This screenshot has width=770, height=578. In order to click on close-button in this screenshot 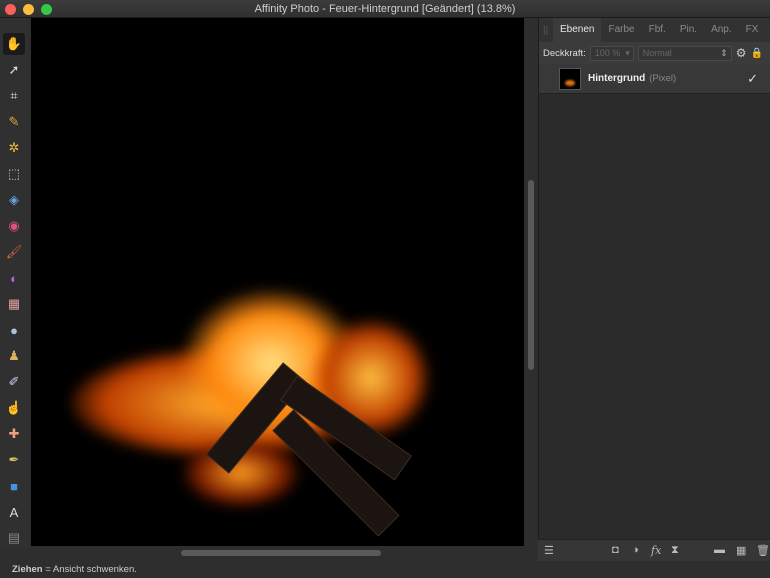, I will do `click(10, 9)`.